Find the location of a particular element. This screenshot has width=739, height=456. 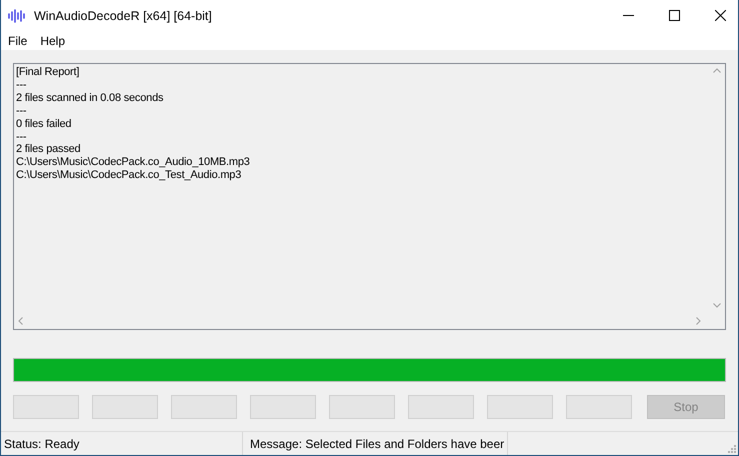

waveform-icon is located at coordinates (17, 15).